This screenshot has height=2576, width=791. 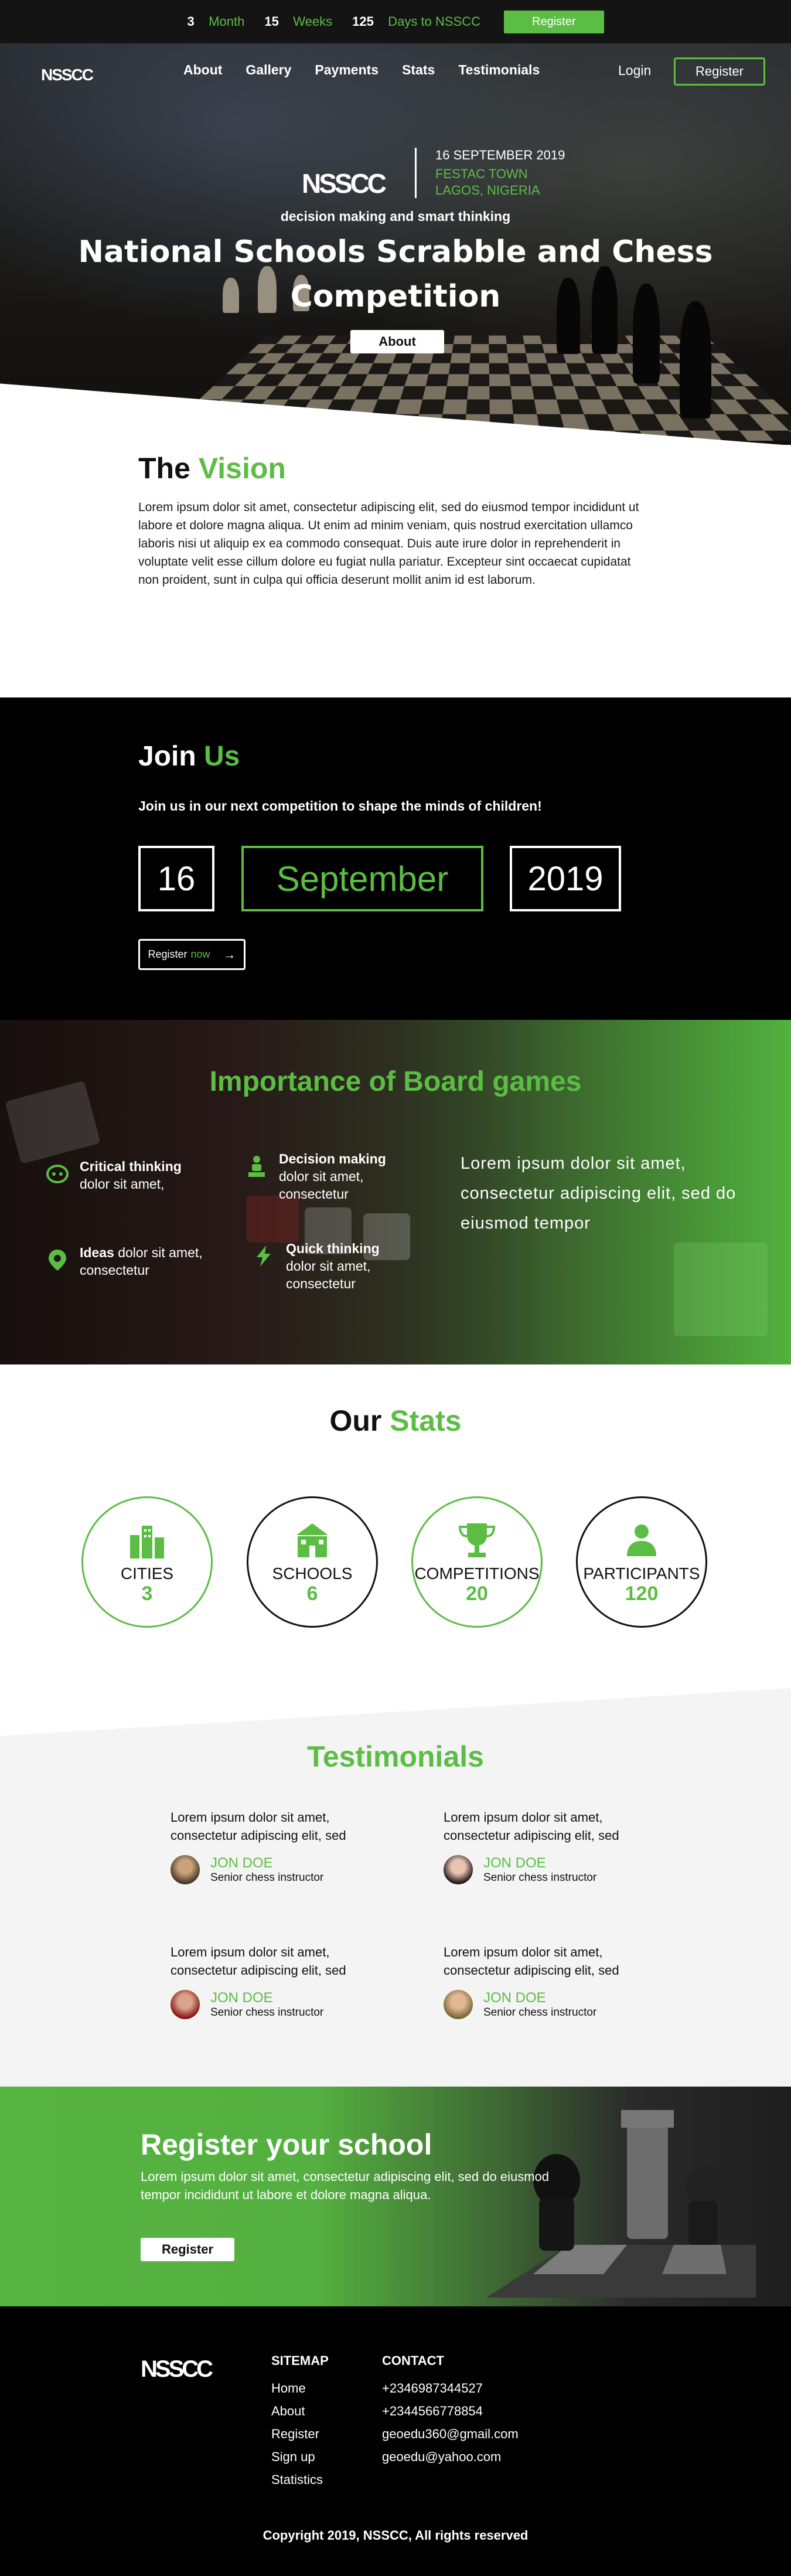 What do you see at coordinates (419, 70) in the screenshot?
I see `nav-stats: Stats` at bounding box center [419, 70].